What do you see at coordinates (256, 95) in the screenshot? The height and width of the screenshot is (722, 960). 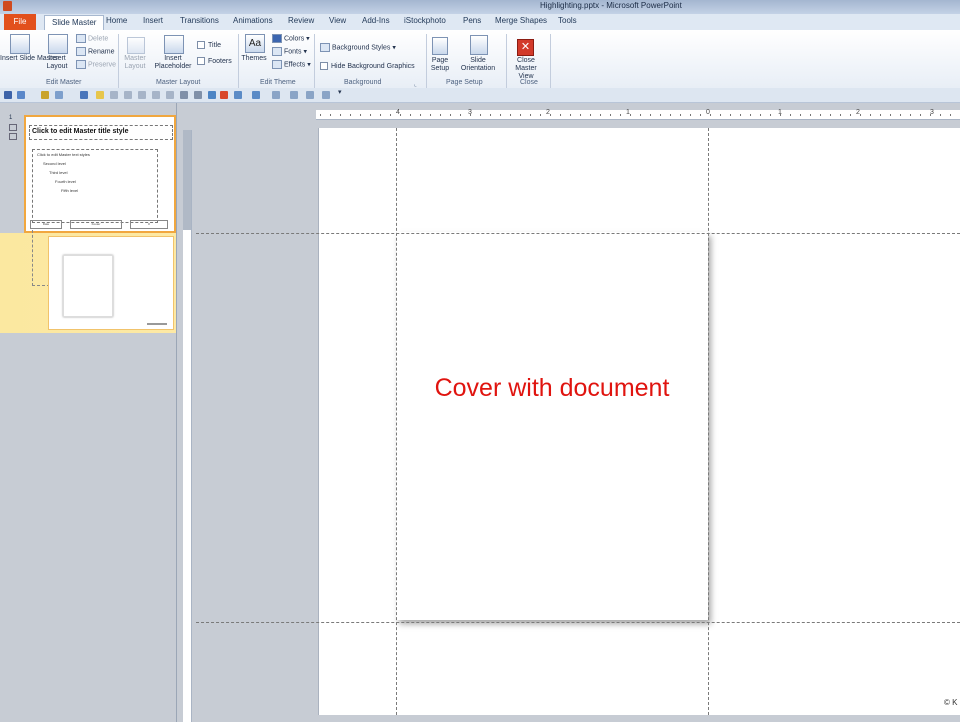 I see `numbering-icon` at bounding box center [256, 95].